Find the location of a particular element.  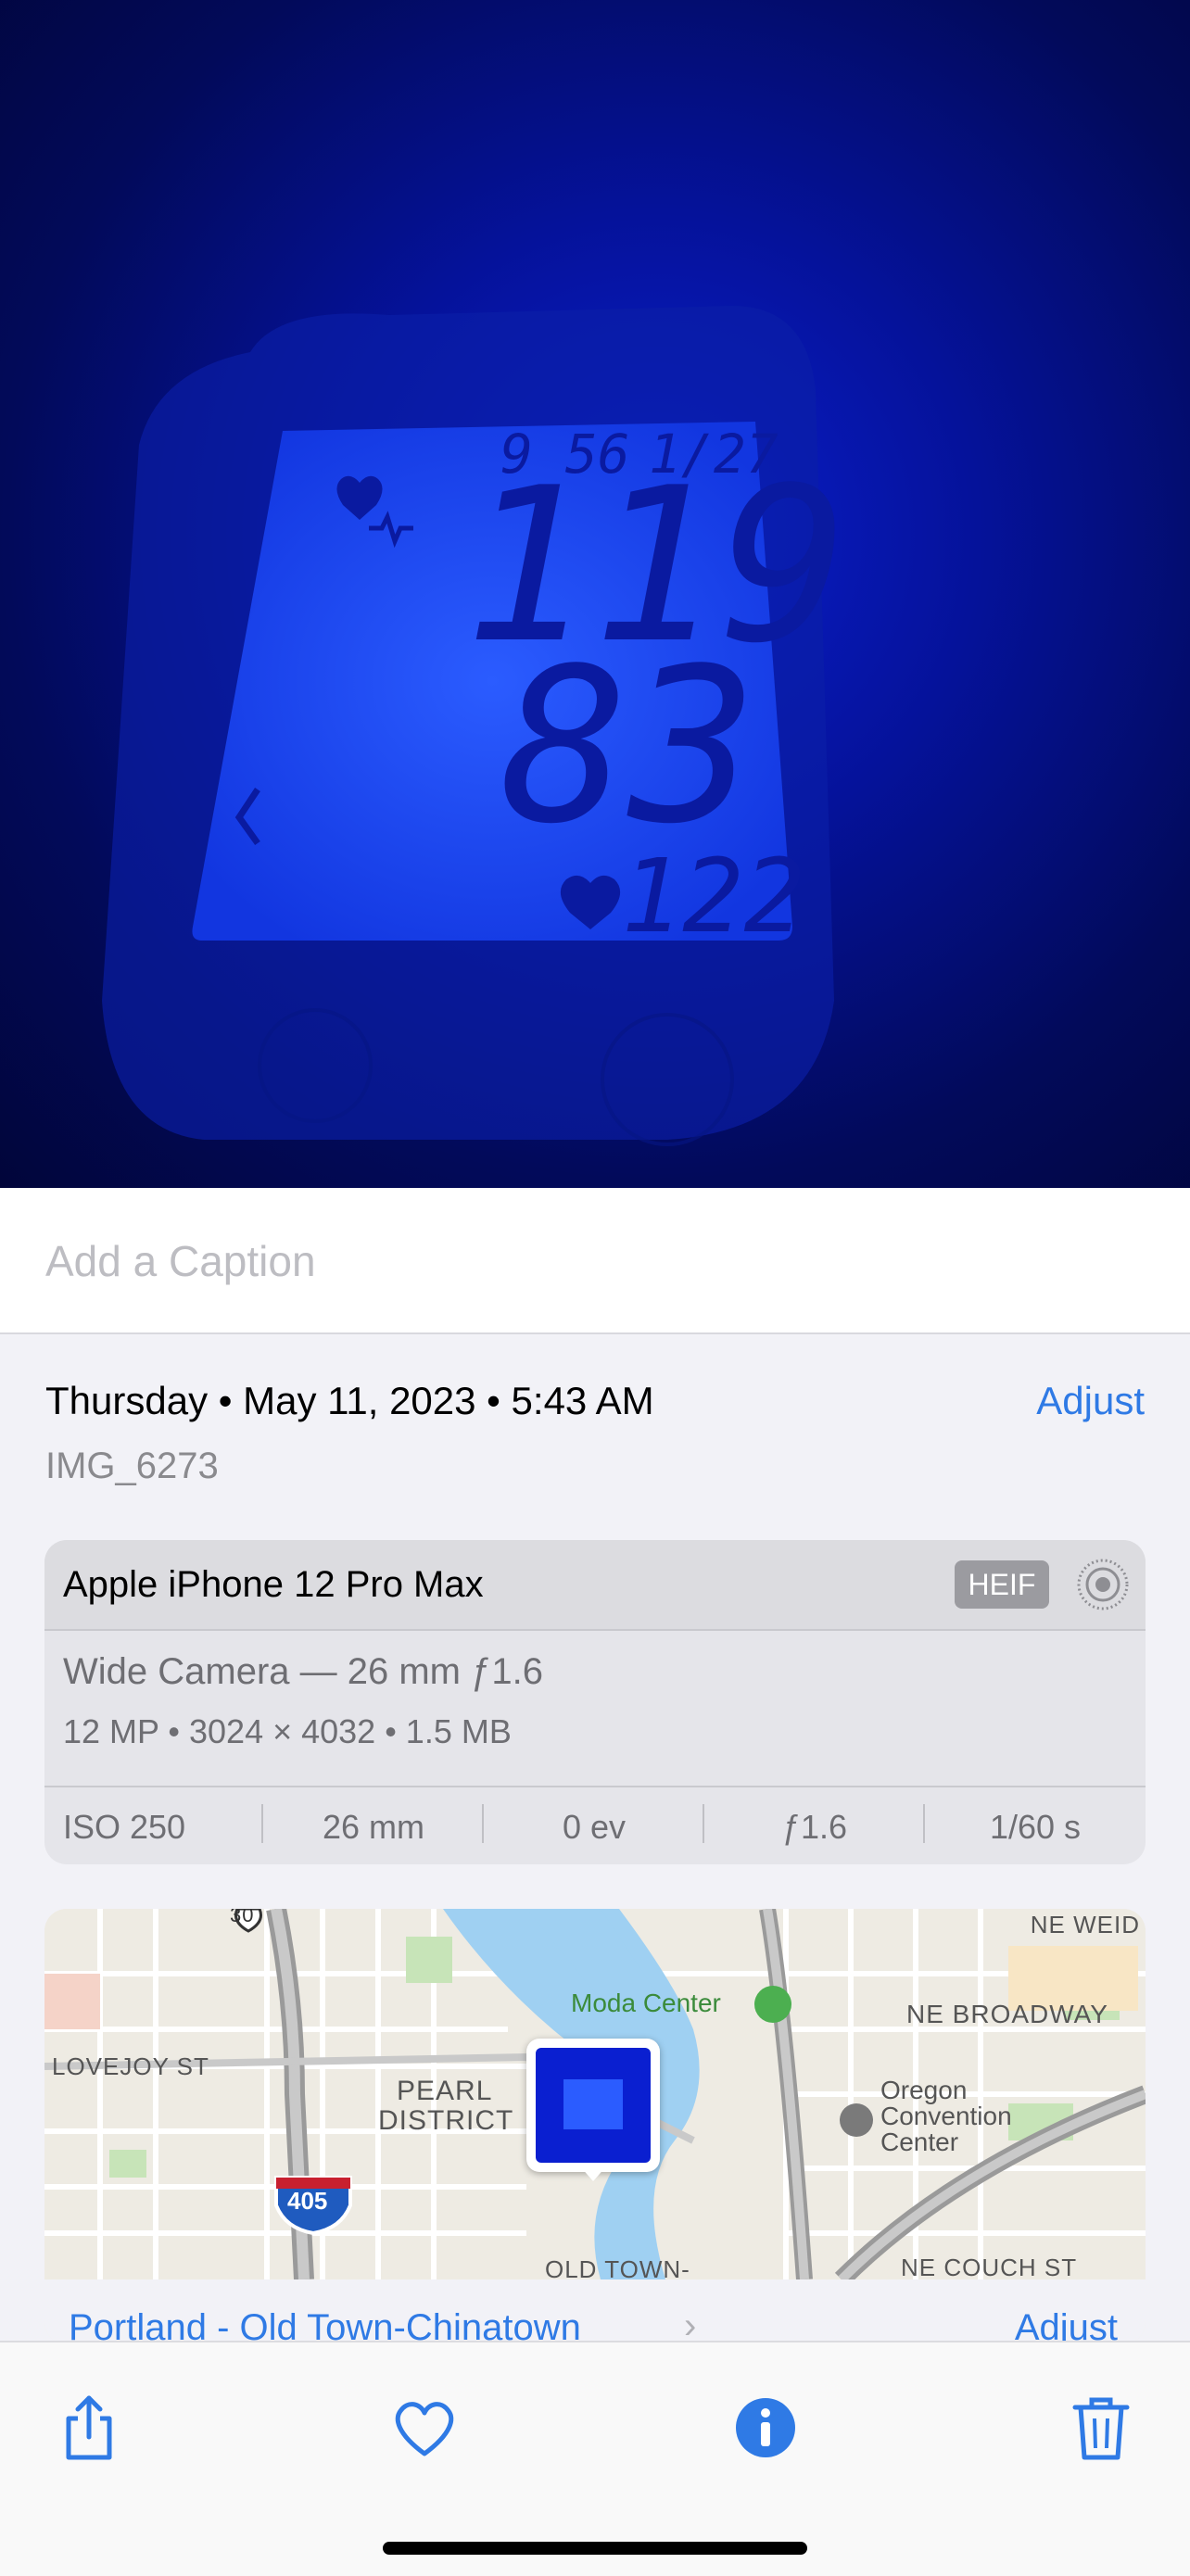

share-icon is located at coordinates (89, 2428).